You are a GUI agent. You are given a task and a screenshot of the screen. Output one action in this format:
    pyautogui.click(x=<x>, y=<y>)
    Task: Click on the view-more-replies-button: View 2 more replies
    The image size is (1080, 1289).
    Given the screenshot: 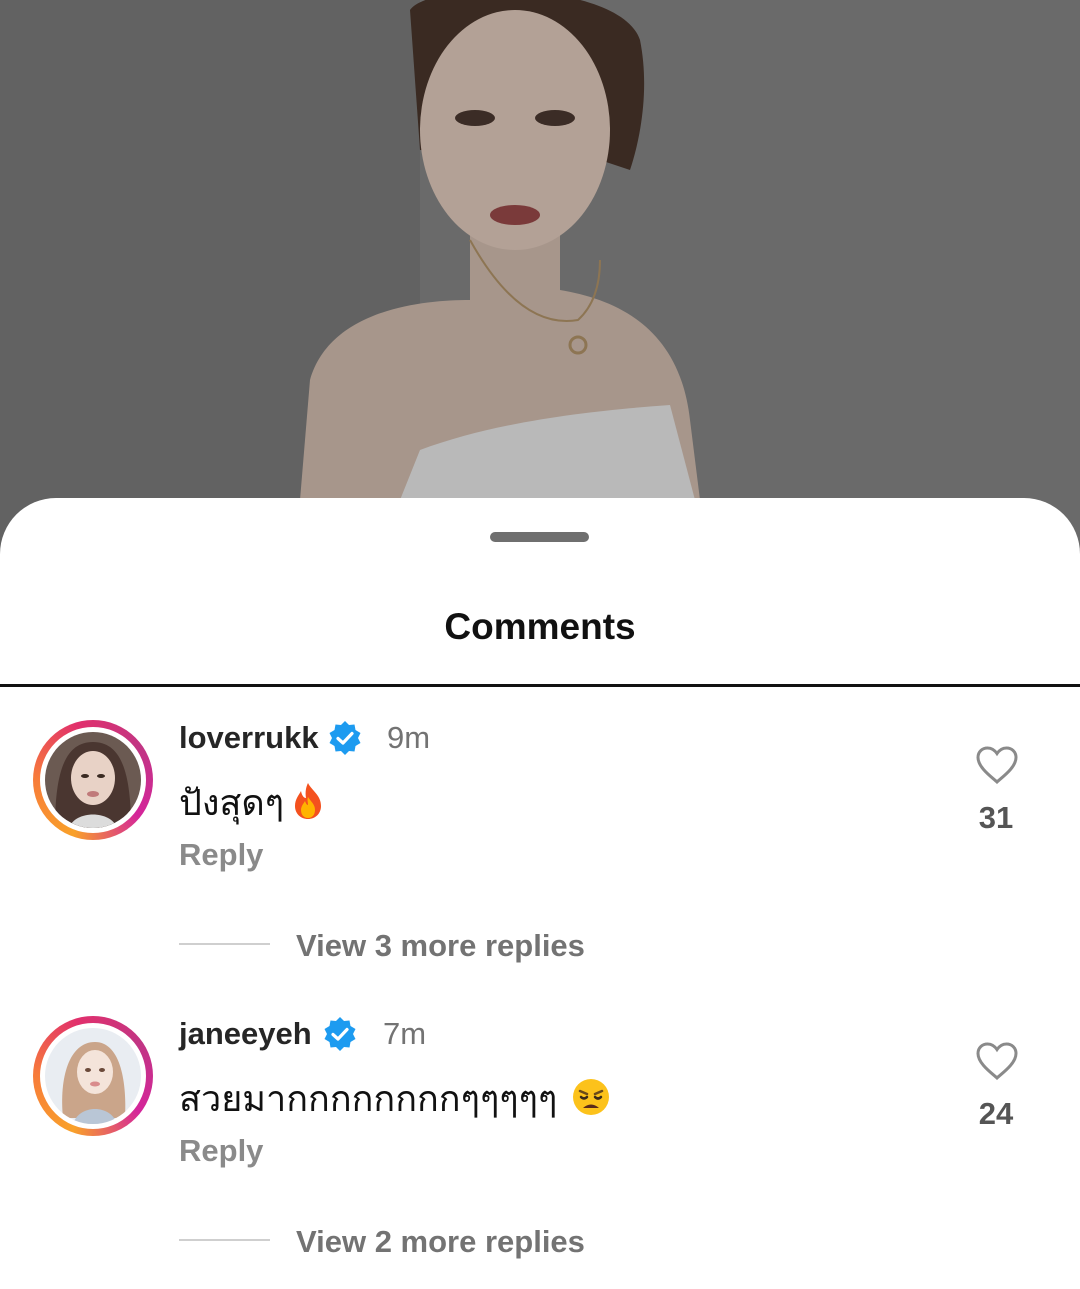 What is the action you would take?
    pyautogui.click(x=440, y=1242)
    